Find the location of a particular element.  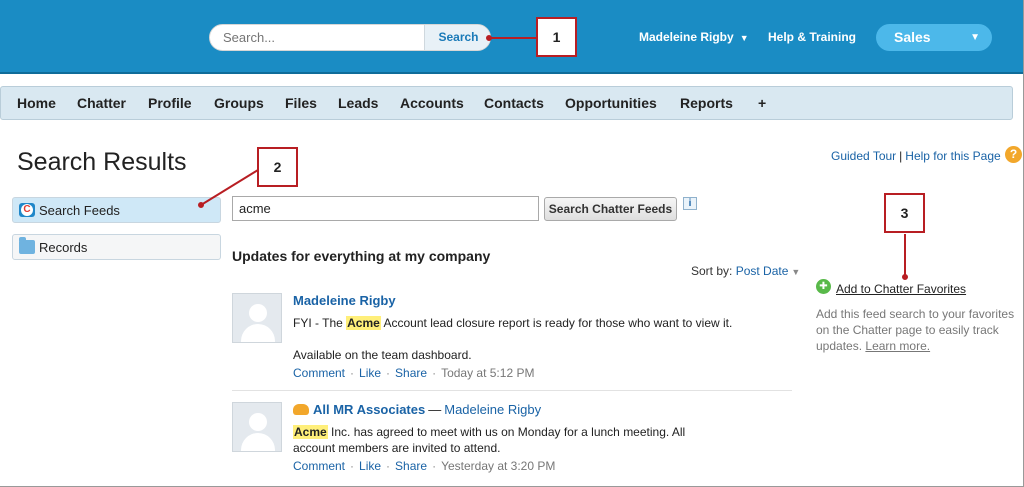

tab-opportunities: Opportunities is located at coordinates (611, 103).